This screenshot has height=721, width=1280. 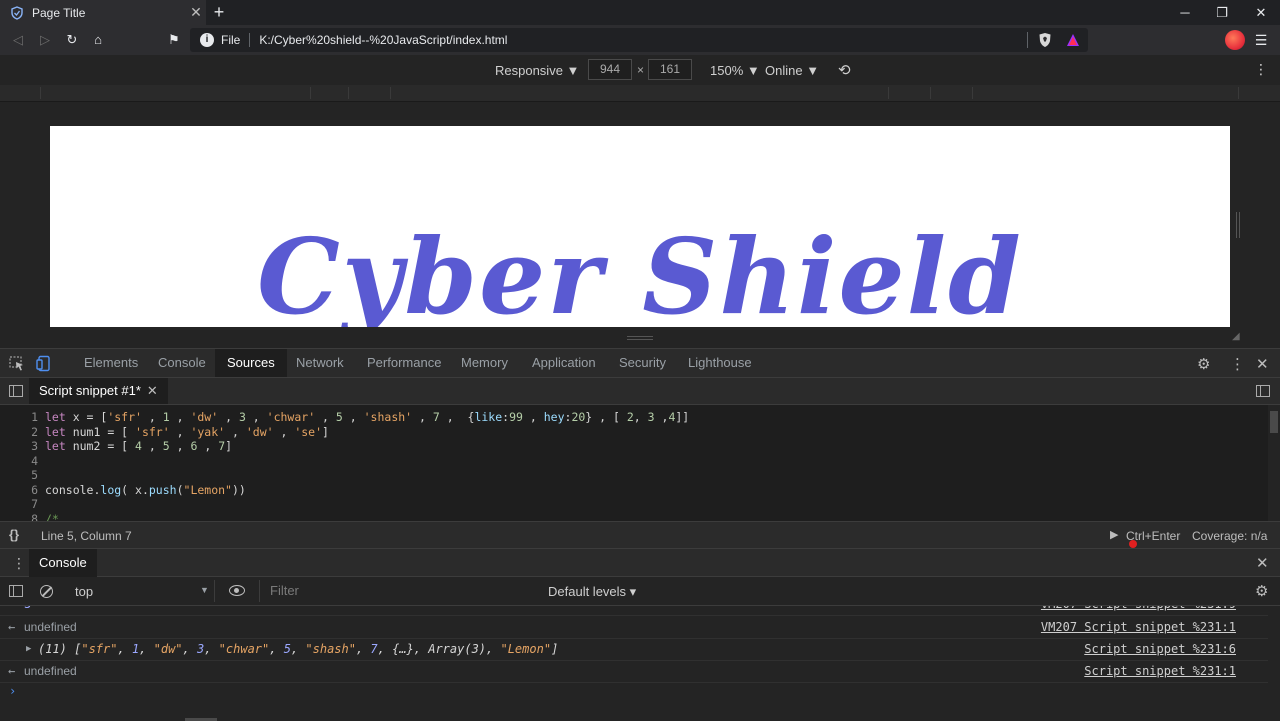 I want to click on maximize-icon: ❐, so click(x=1222, y=12).